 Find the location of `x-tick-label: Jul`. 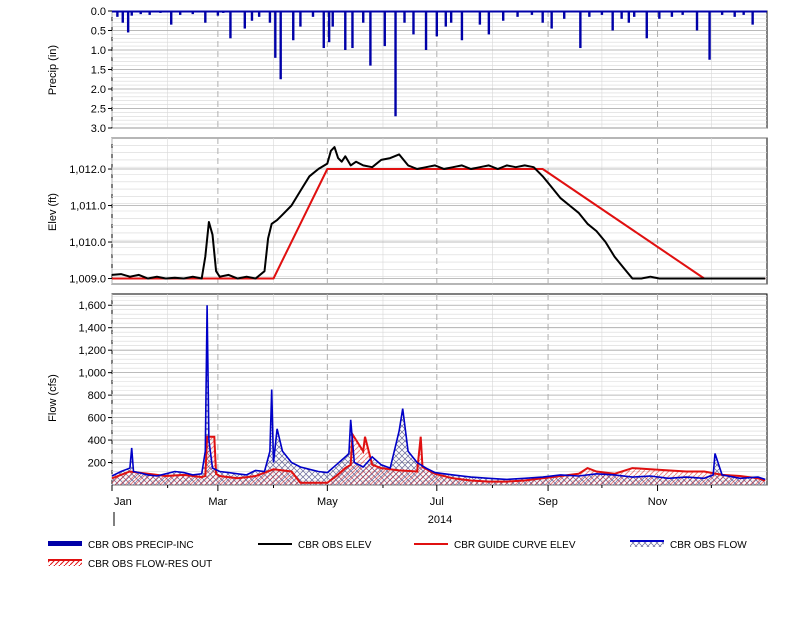

x-tick-label: Jul is located at coordinates (437, 502).